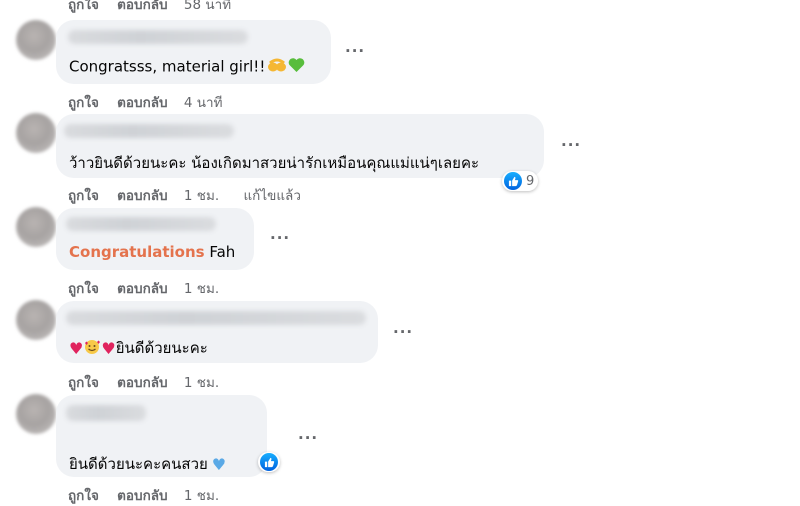 This screenshot has height=506, width=800. Describe the element at coordinates (219, 464) in the screenshot. I see `blue-heart-emoji: ♥` at that location.